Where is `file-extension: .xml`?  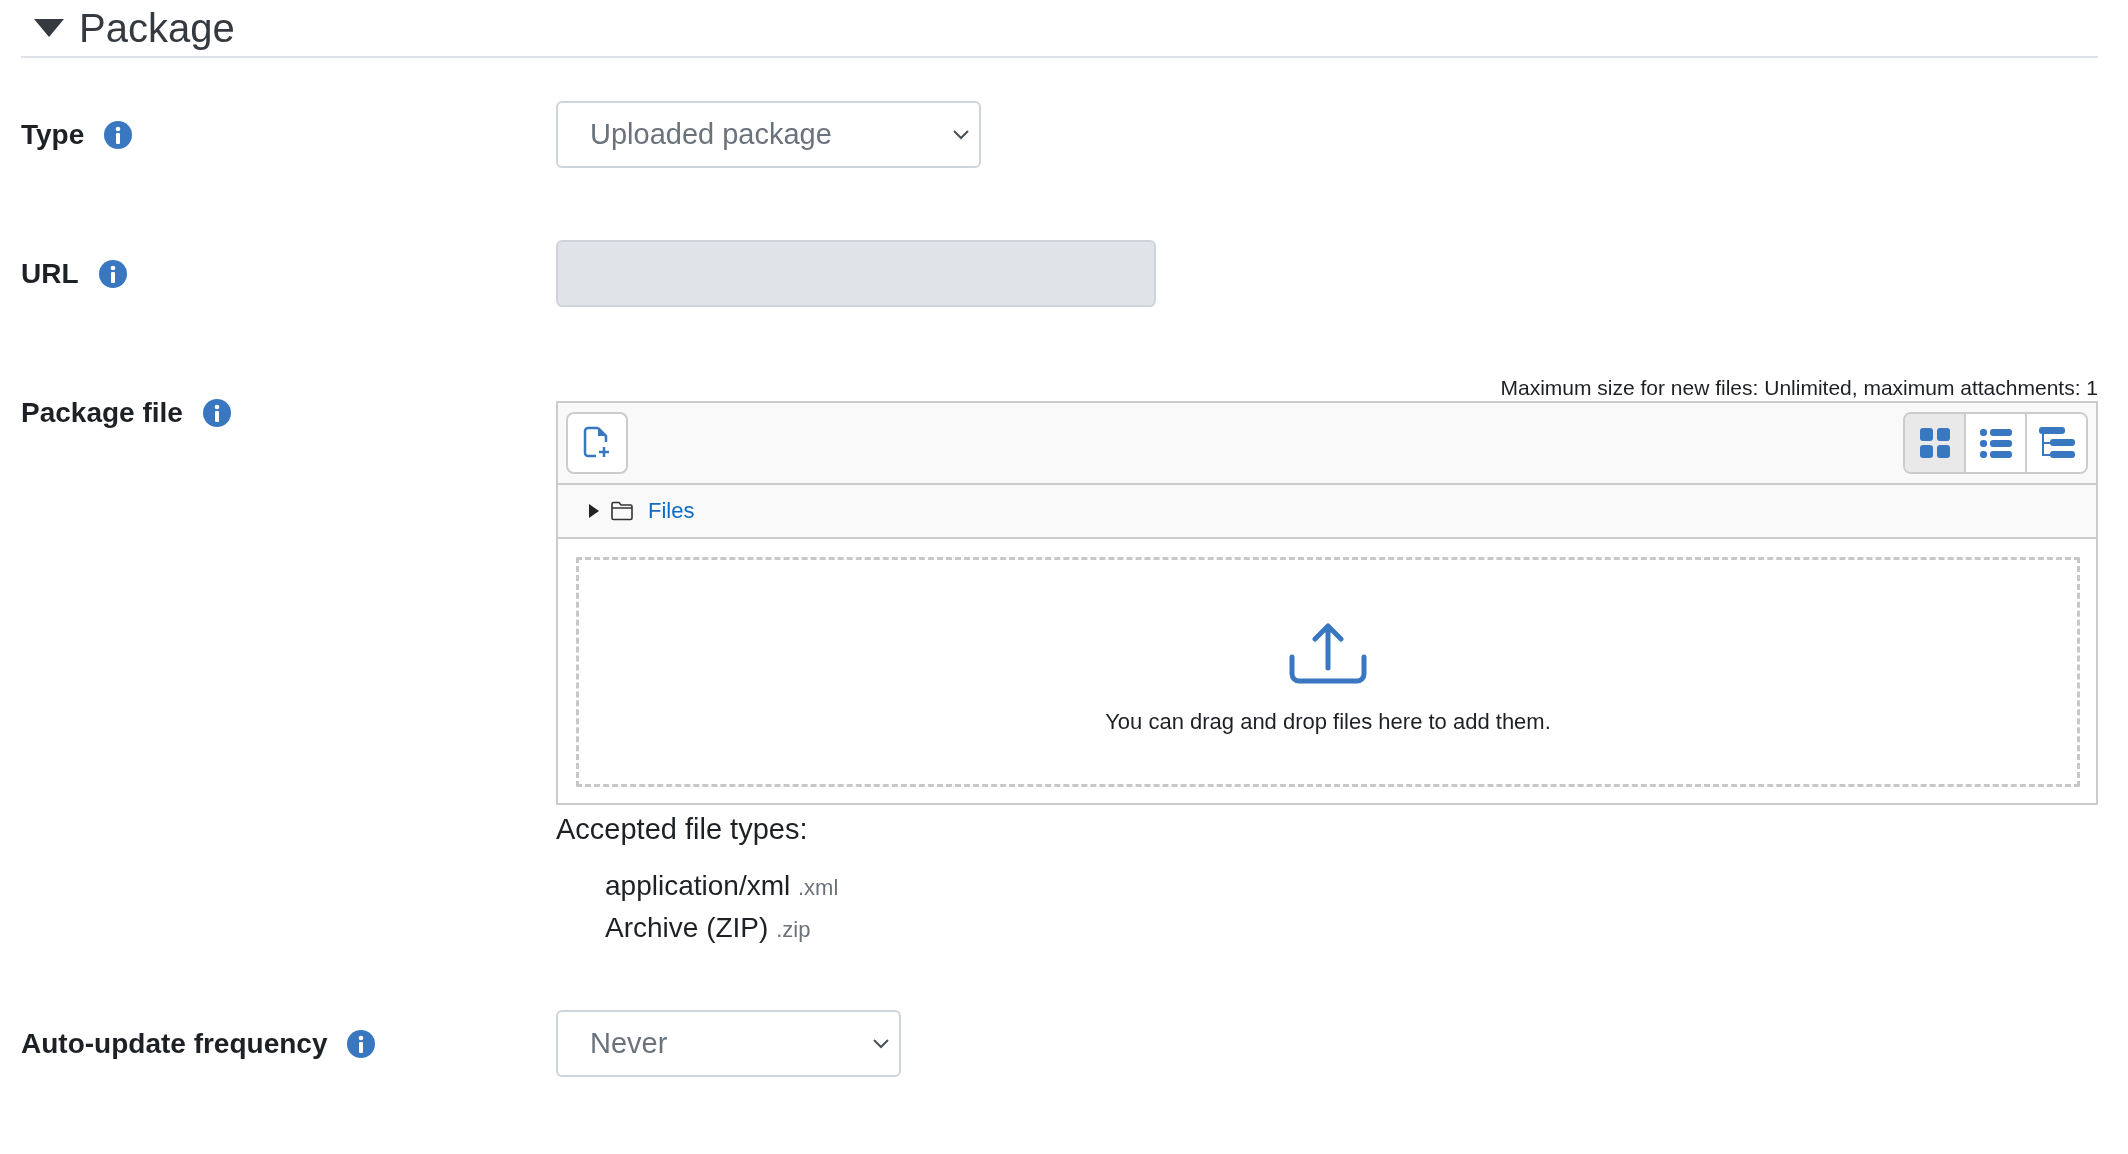
file-extension: .xml is located at coordinates (818, 887).